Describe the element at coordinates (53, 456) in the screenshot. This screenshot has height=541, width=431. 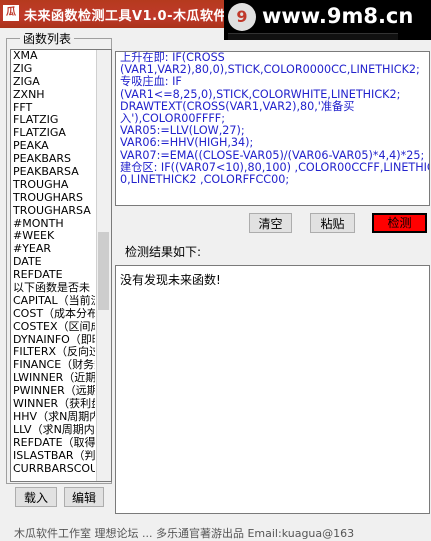
I see `function-list-item: ISLASTBAR（判断` at that location.